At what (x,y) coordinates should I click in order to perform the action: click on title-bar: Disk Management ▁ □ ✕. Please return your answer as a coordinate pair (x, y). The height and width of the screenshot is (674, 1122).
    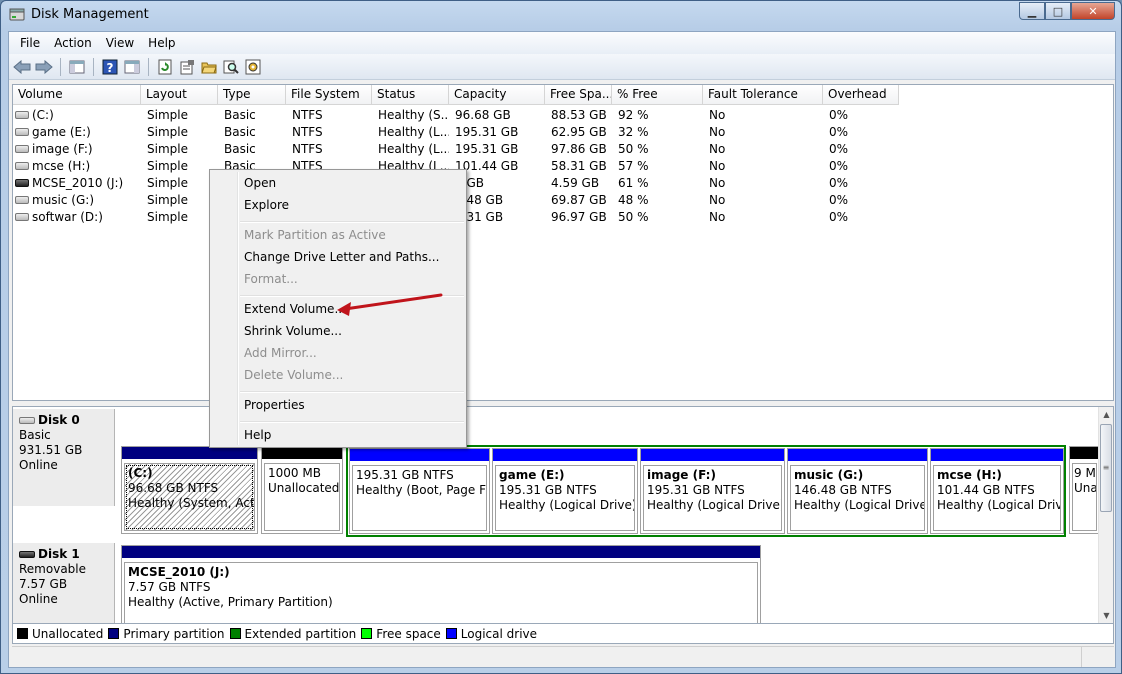
    Looking at the image, I should click on (561, 16).